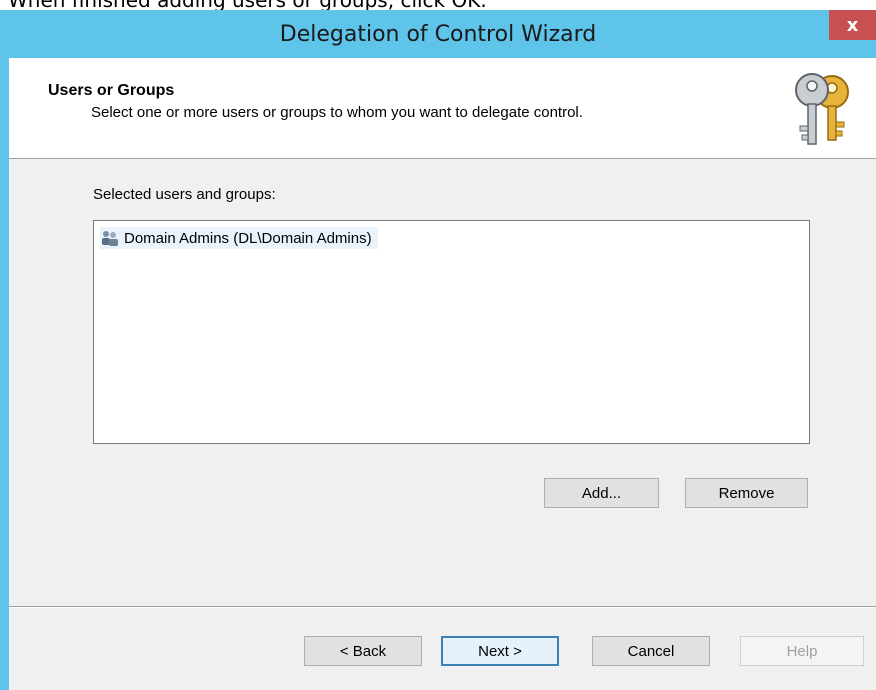 This screenshot has height=690, width=876. Describe the element at coordinates (442, 607) in the screenshot. I see `footer-separator` at that location.